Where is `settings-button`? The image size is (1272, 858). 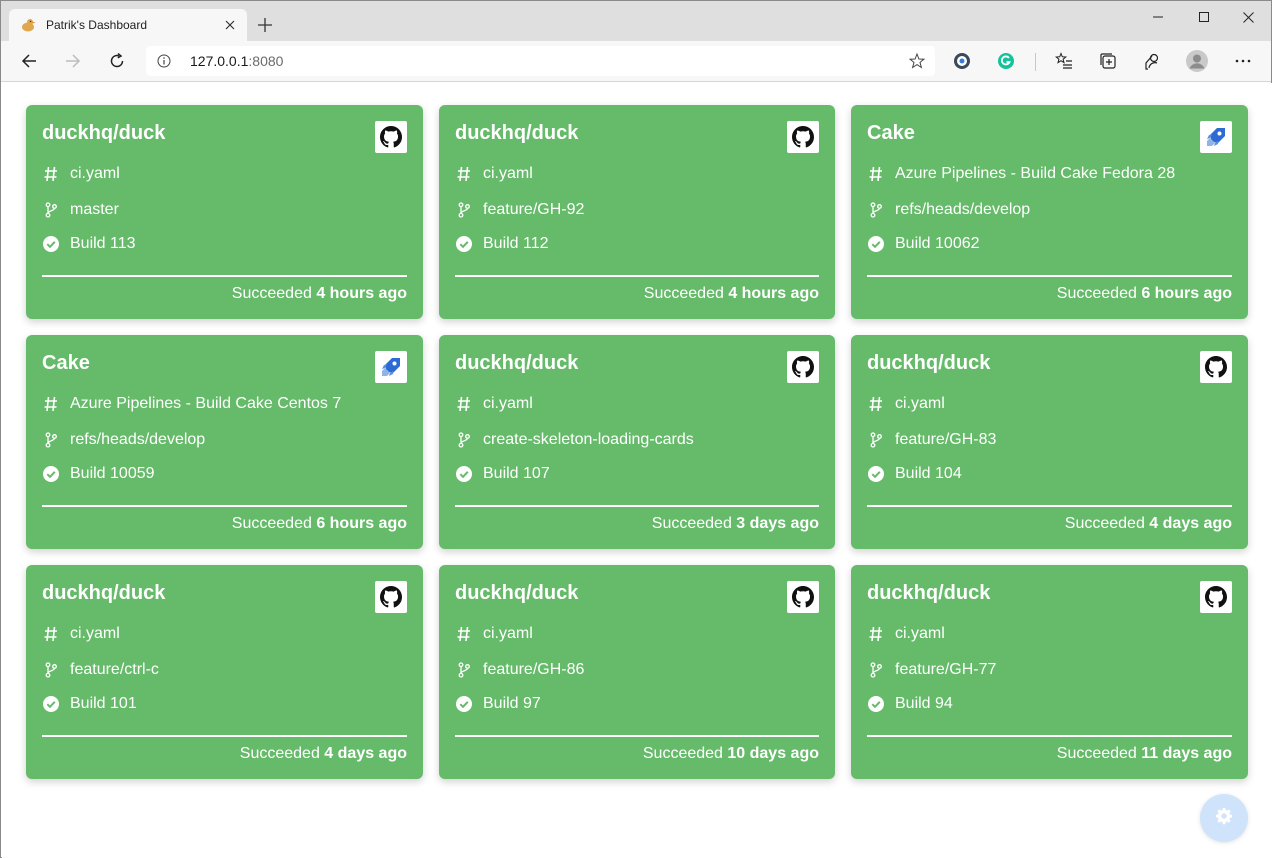 settings-button is located at coordinates (1224, 818).